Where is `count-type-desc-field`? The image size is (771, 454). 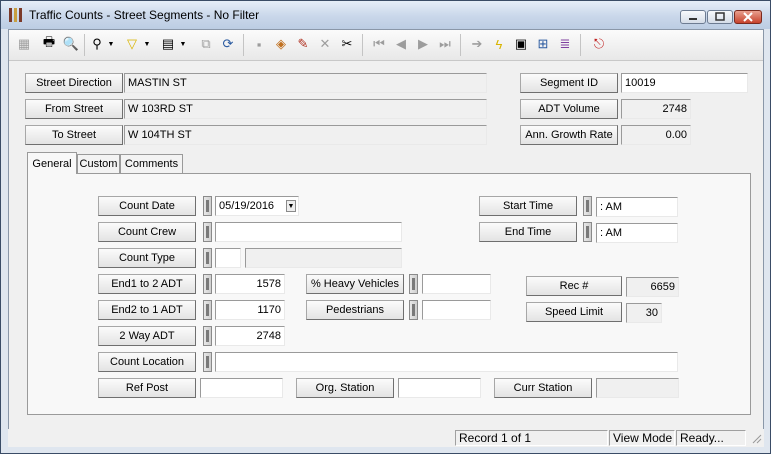
count-type-desc-field is located at coordinates (323, 258).